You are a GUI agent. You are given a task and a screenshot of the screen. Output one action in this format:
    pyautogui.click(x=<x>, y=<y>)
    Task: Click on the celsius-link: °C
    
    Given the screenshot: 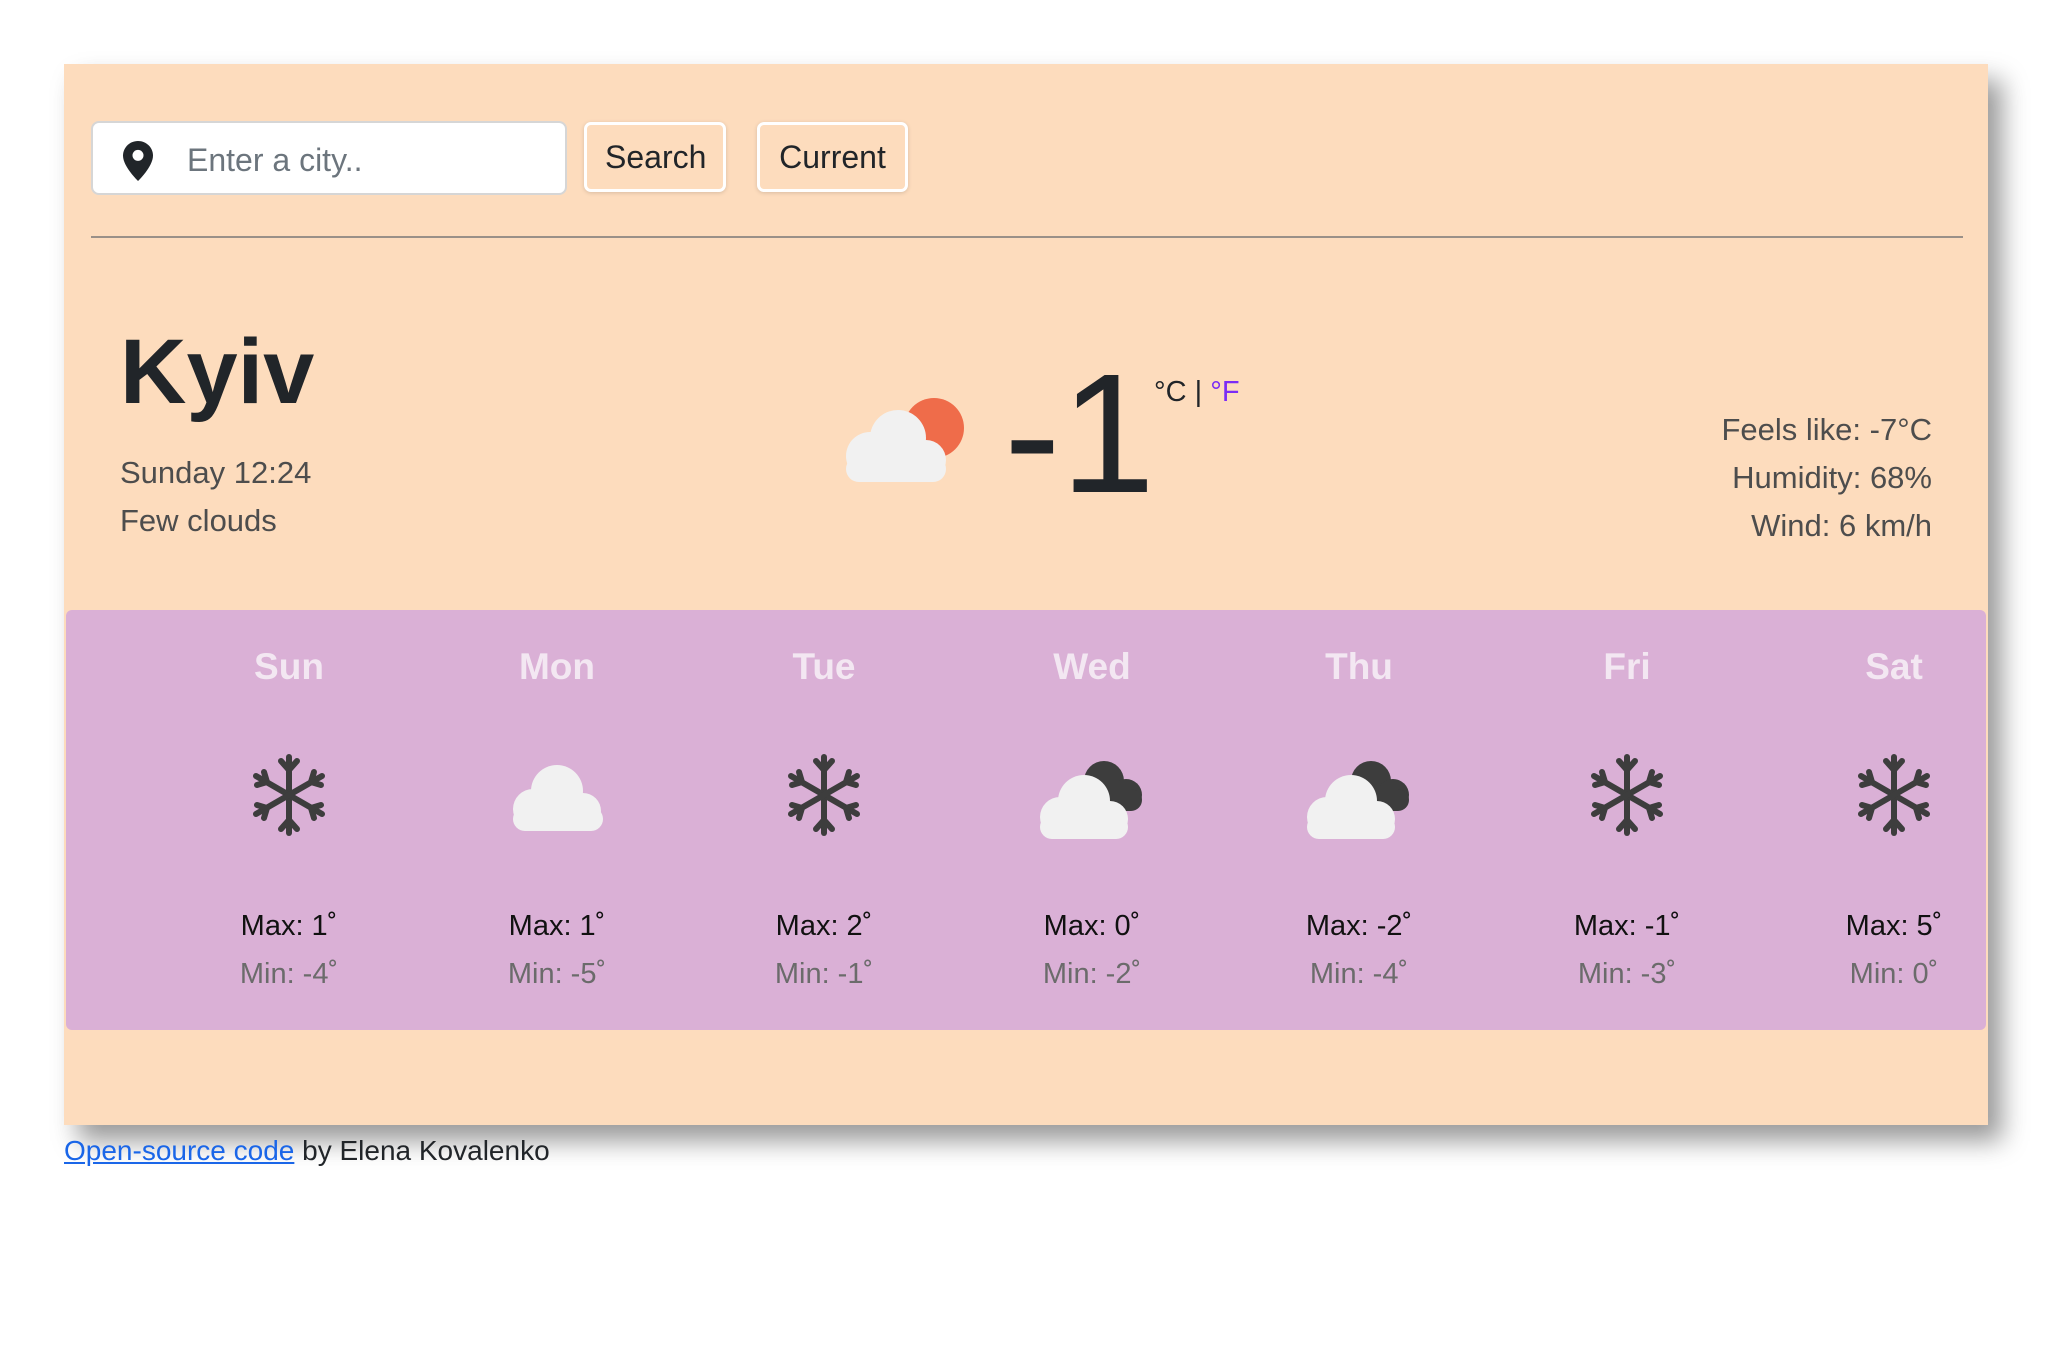 What is the action you would take?
    pyautogui.click(x=1170, y=392)
    